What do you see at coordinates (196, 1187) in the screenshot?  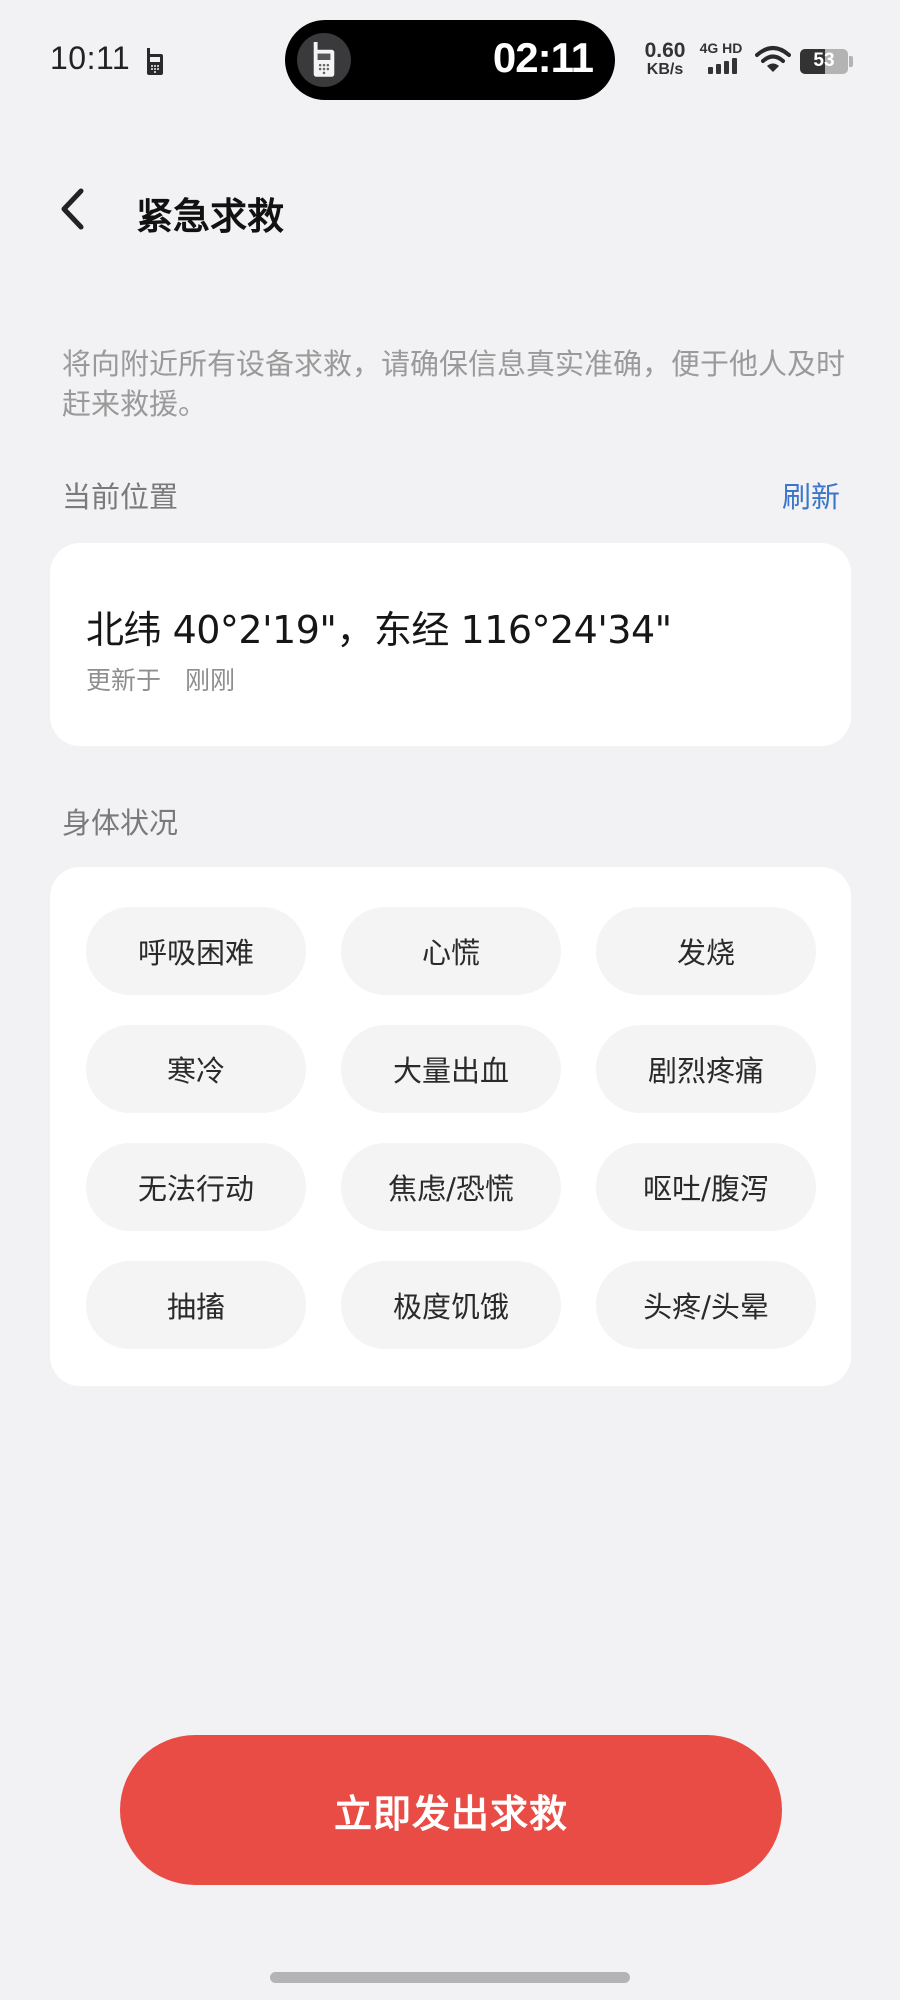 I see `condition-chip: 无法行动` at bounding box center [196, 1187].